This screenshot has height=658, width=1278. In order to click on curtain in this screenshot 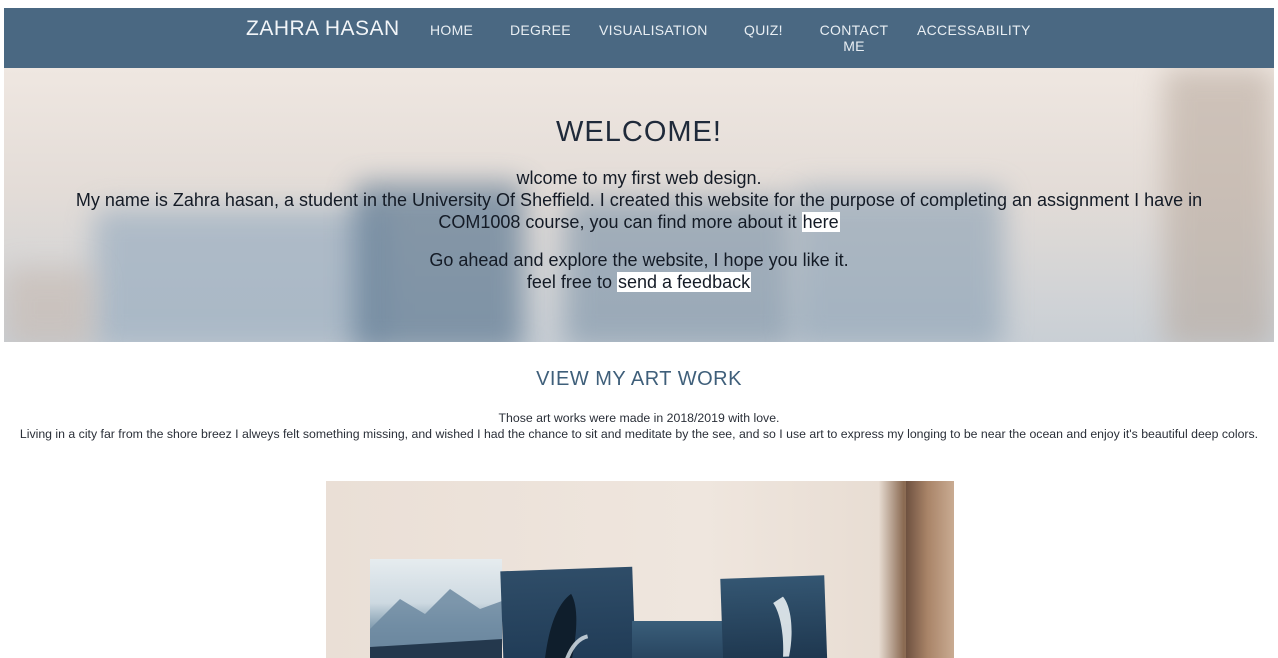, I will do `click(930, 569)`.